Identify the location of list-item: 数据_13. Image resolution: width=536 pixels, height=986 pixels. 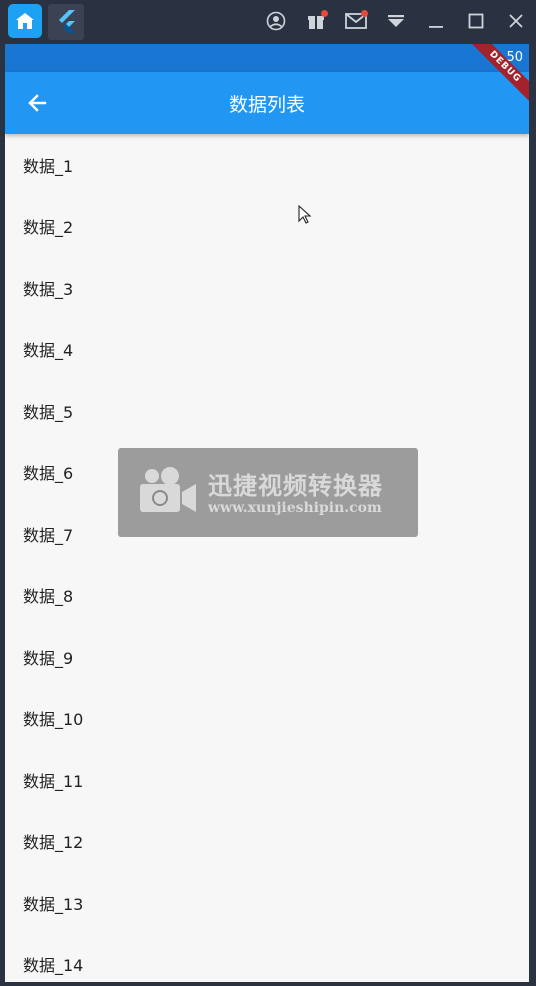
(267, 903).